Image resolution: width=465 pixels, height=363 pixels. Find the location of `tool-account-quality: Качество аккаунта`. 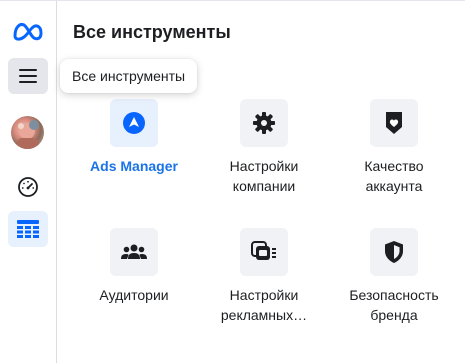

tool-account-quality: Качество аккаунта is located at coordinates (394, 147).